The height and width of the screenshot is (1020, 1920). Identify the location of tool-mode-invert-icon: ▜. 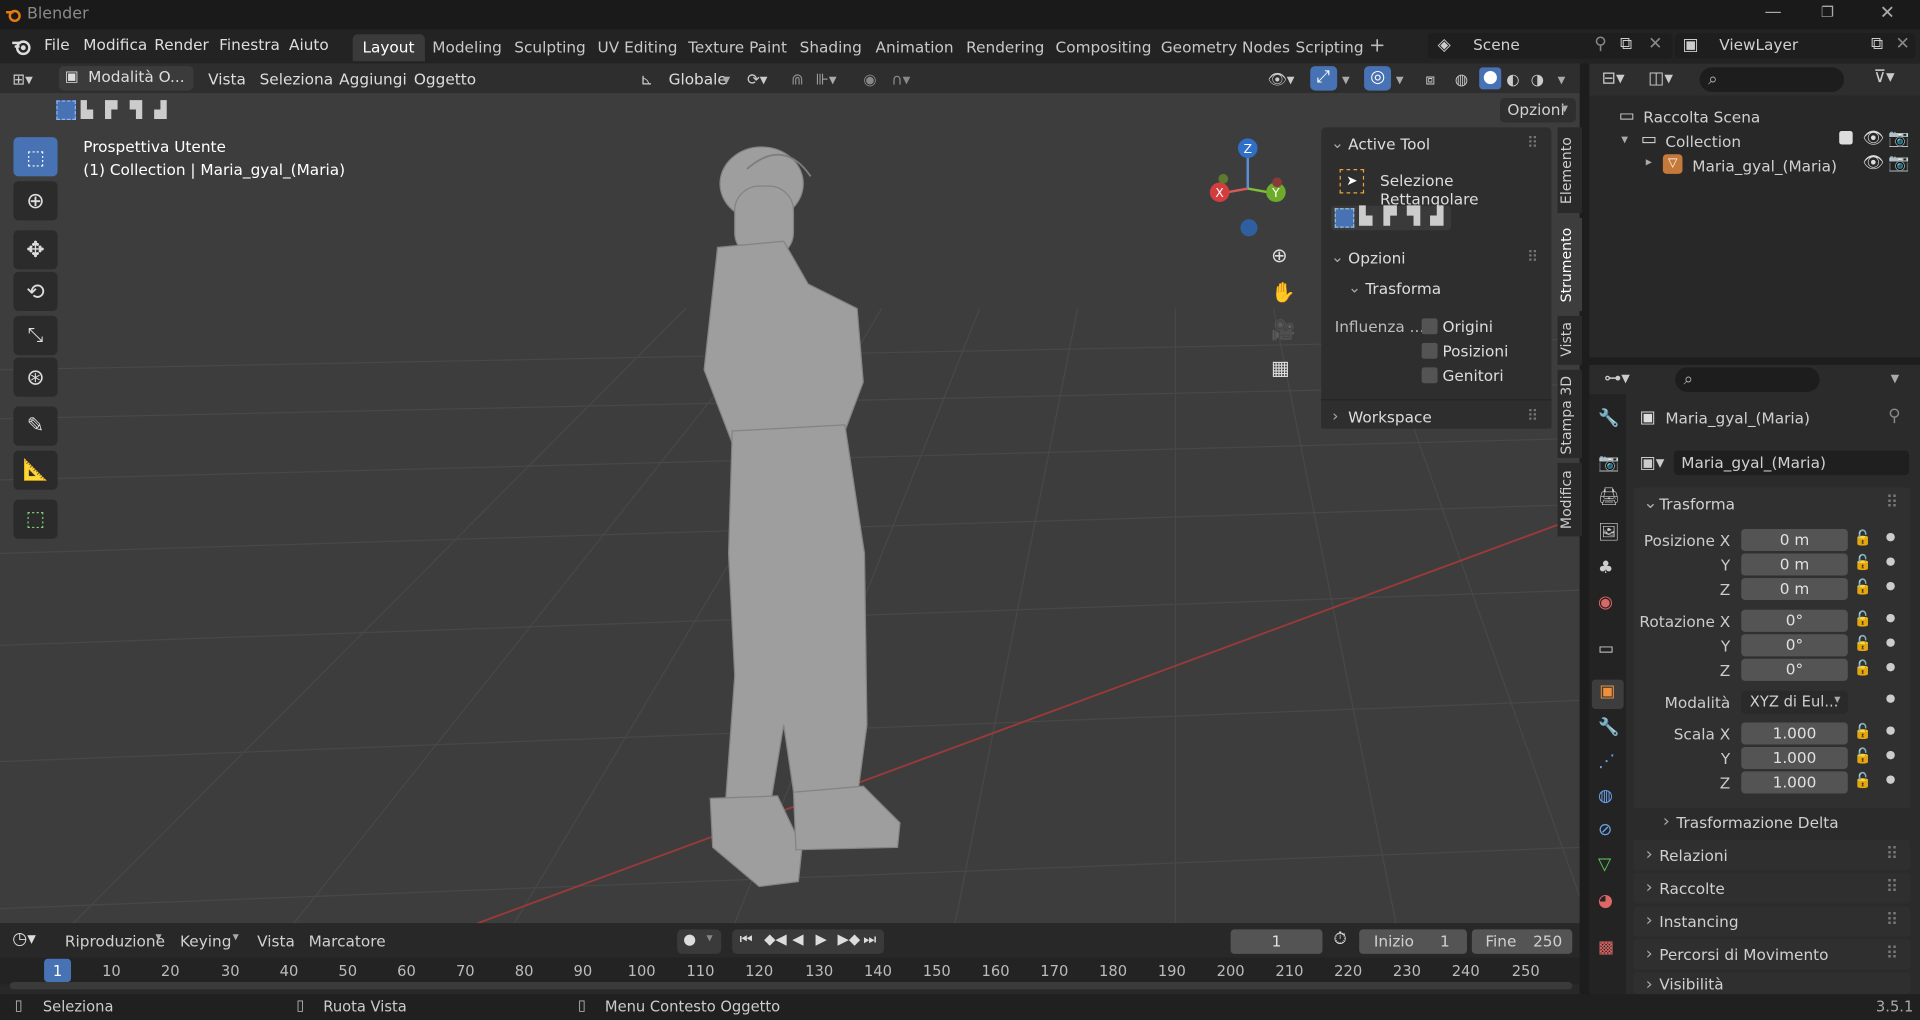
(1413, 217).